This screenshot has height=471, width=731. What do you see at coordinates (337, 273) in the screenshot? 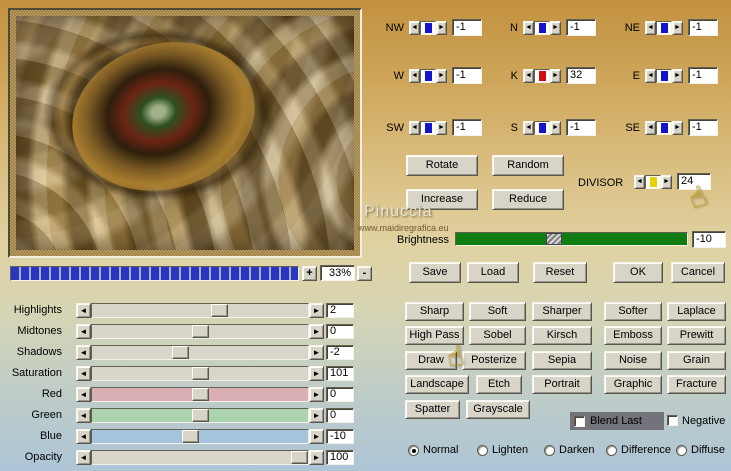
I see `zoom-value: 33%` at bounding box center [337, 273].